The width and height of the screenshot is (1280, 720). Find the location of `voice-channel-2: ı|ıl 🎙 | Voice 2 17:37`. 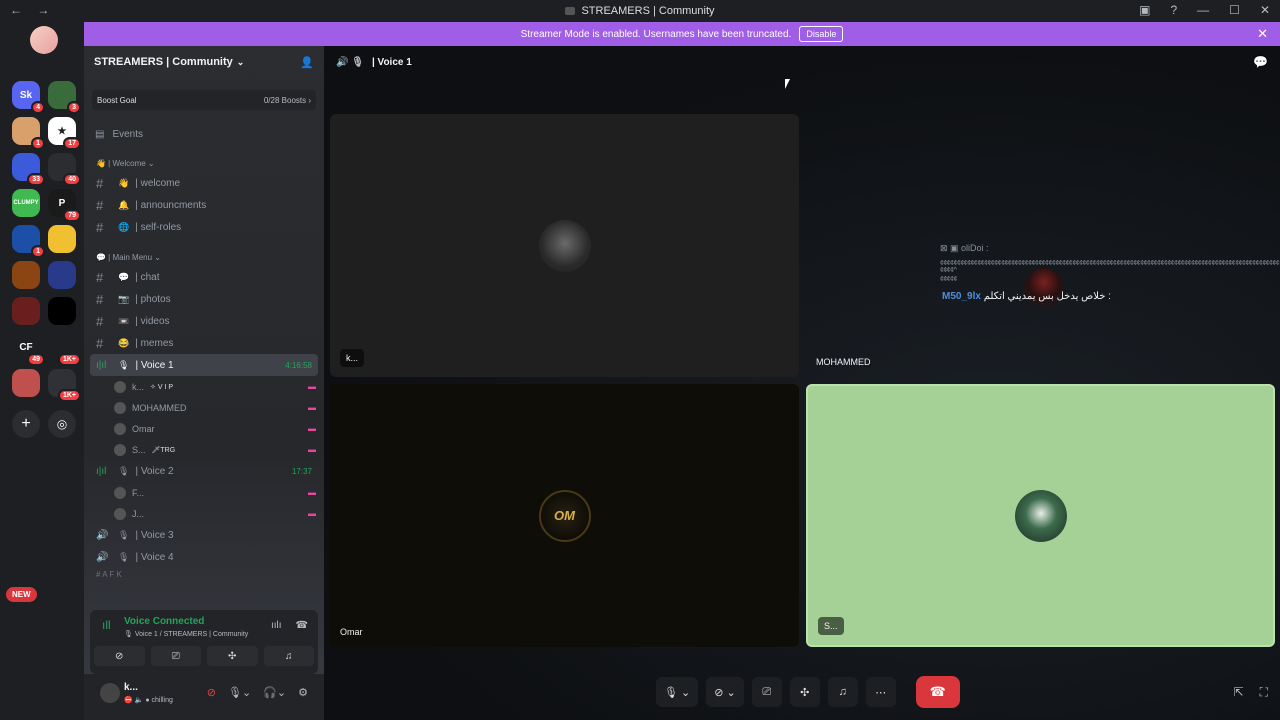

voice-channel-2: ı|ıl 🎙 | Voice 2 17:37 is located at coordinates (204, 471).